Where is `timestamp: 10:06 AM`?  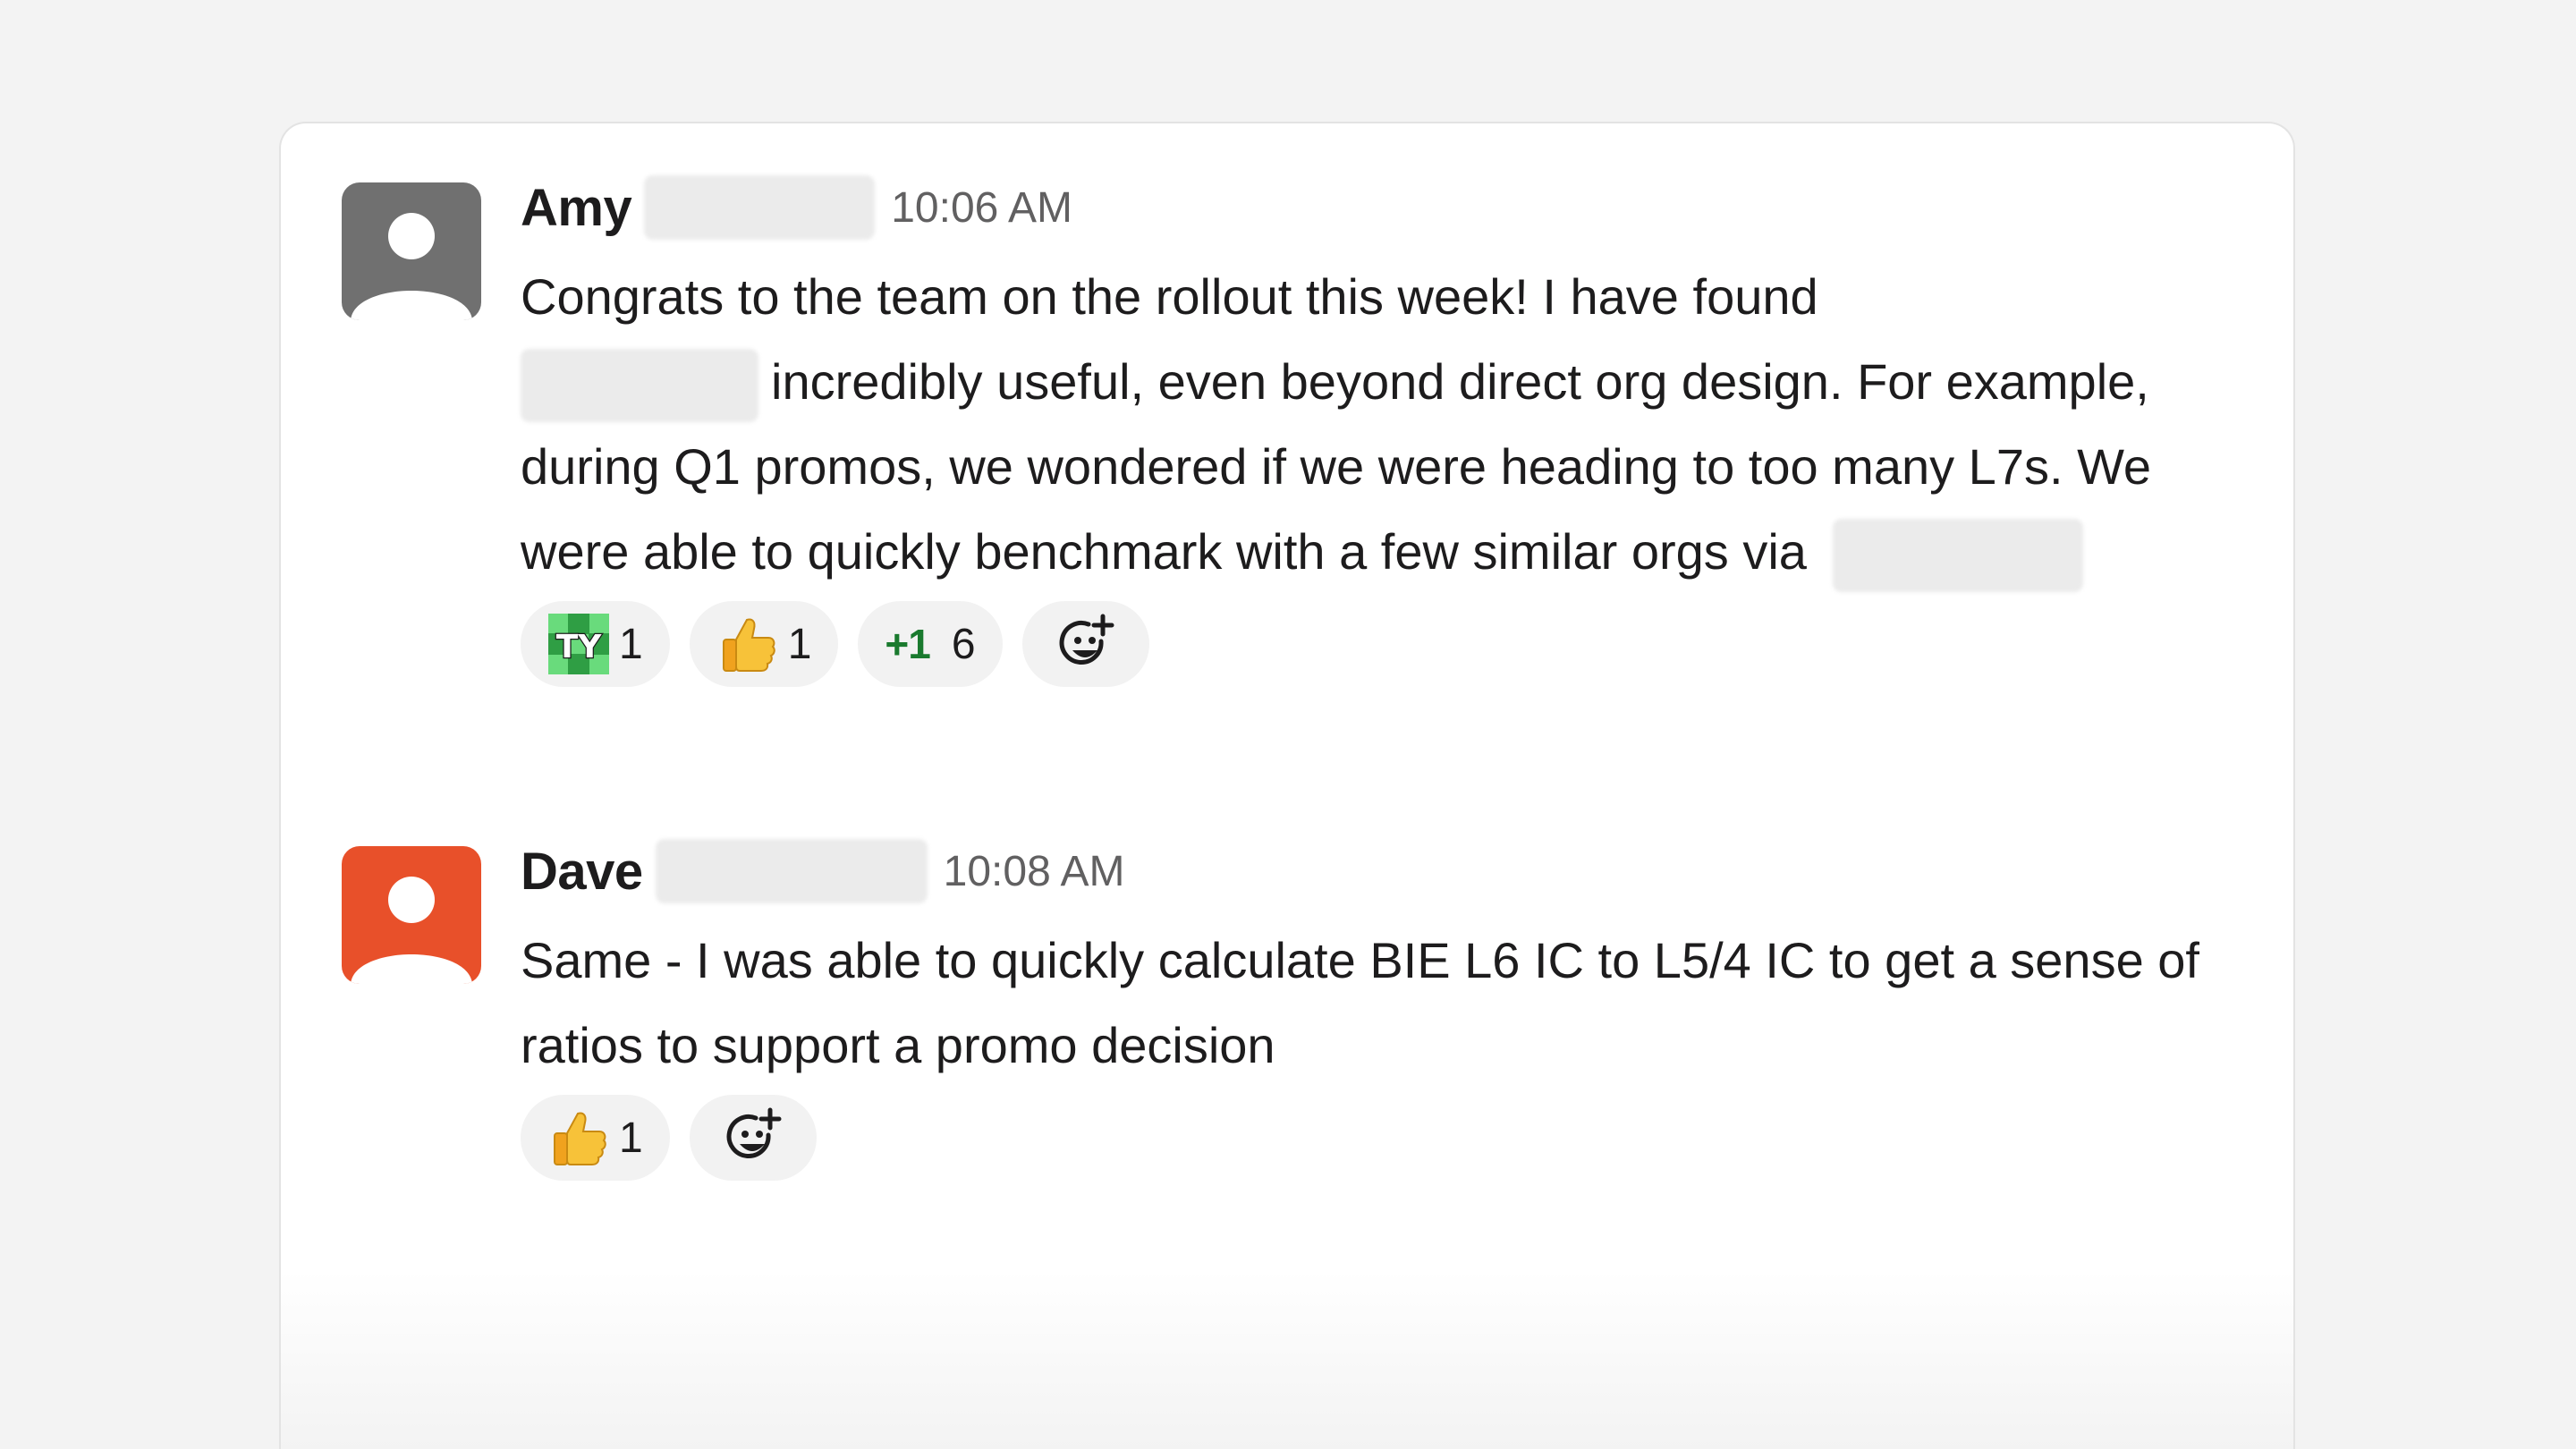 timestamp: 10:06 AM is located at coordinates (981, 208).